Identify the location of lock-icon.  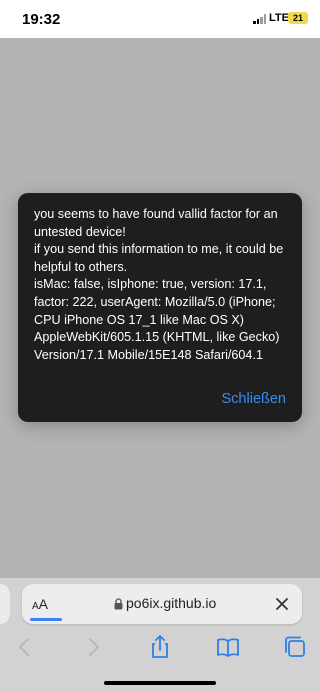
(118, 604).